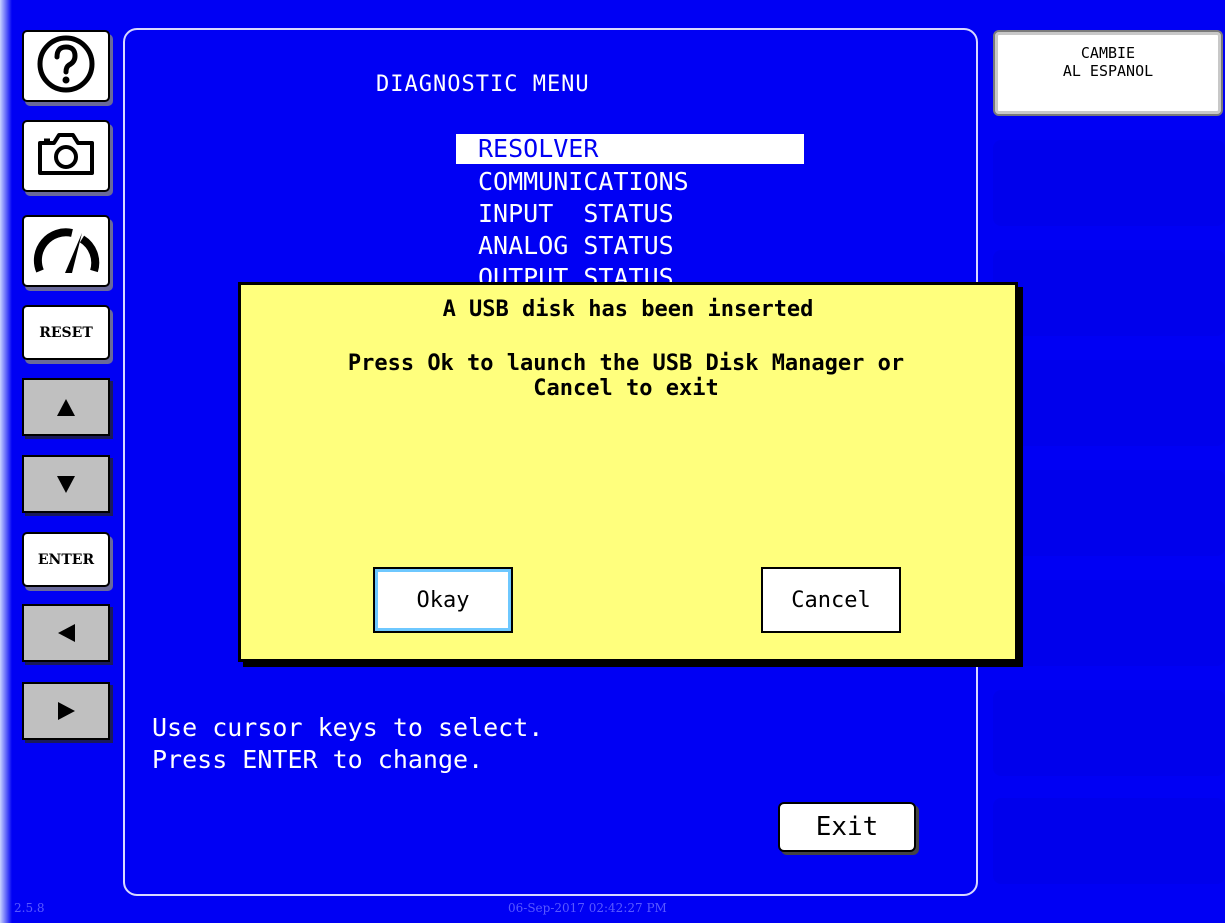  Describe the element at coordinates (1108, 53) in the screenshot. I see `language-line-1: CAMBIE` at that location.